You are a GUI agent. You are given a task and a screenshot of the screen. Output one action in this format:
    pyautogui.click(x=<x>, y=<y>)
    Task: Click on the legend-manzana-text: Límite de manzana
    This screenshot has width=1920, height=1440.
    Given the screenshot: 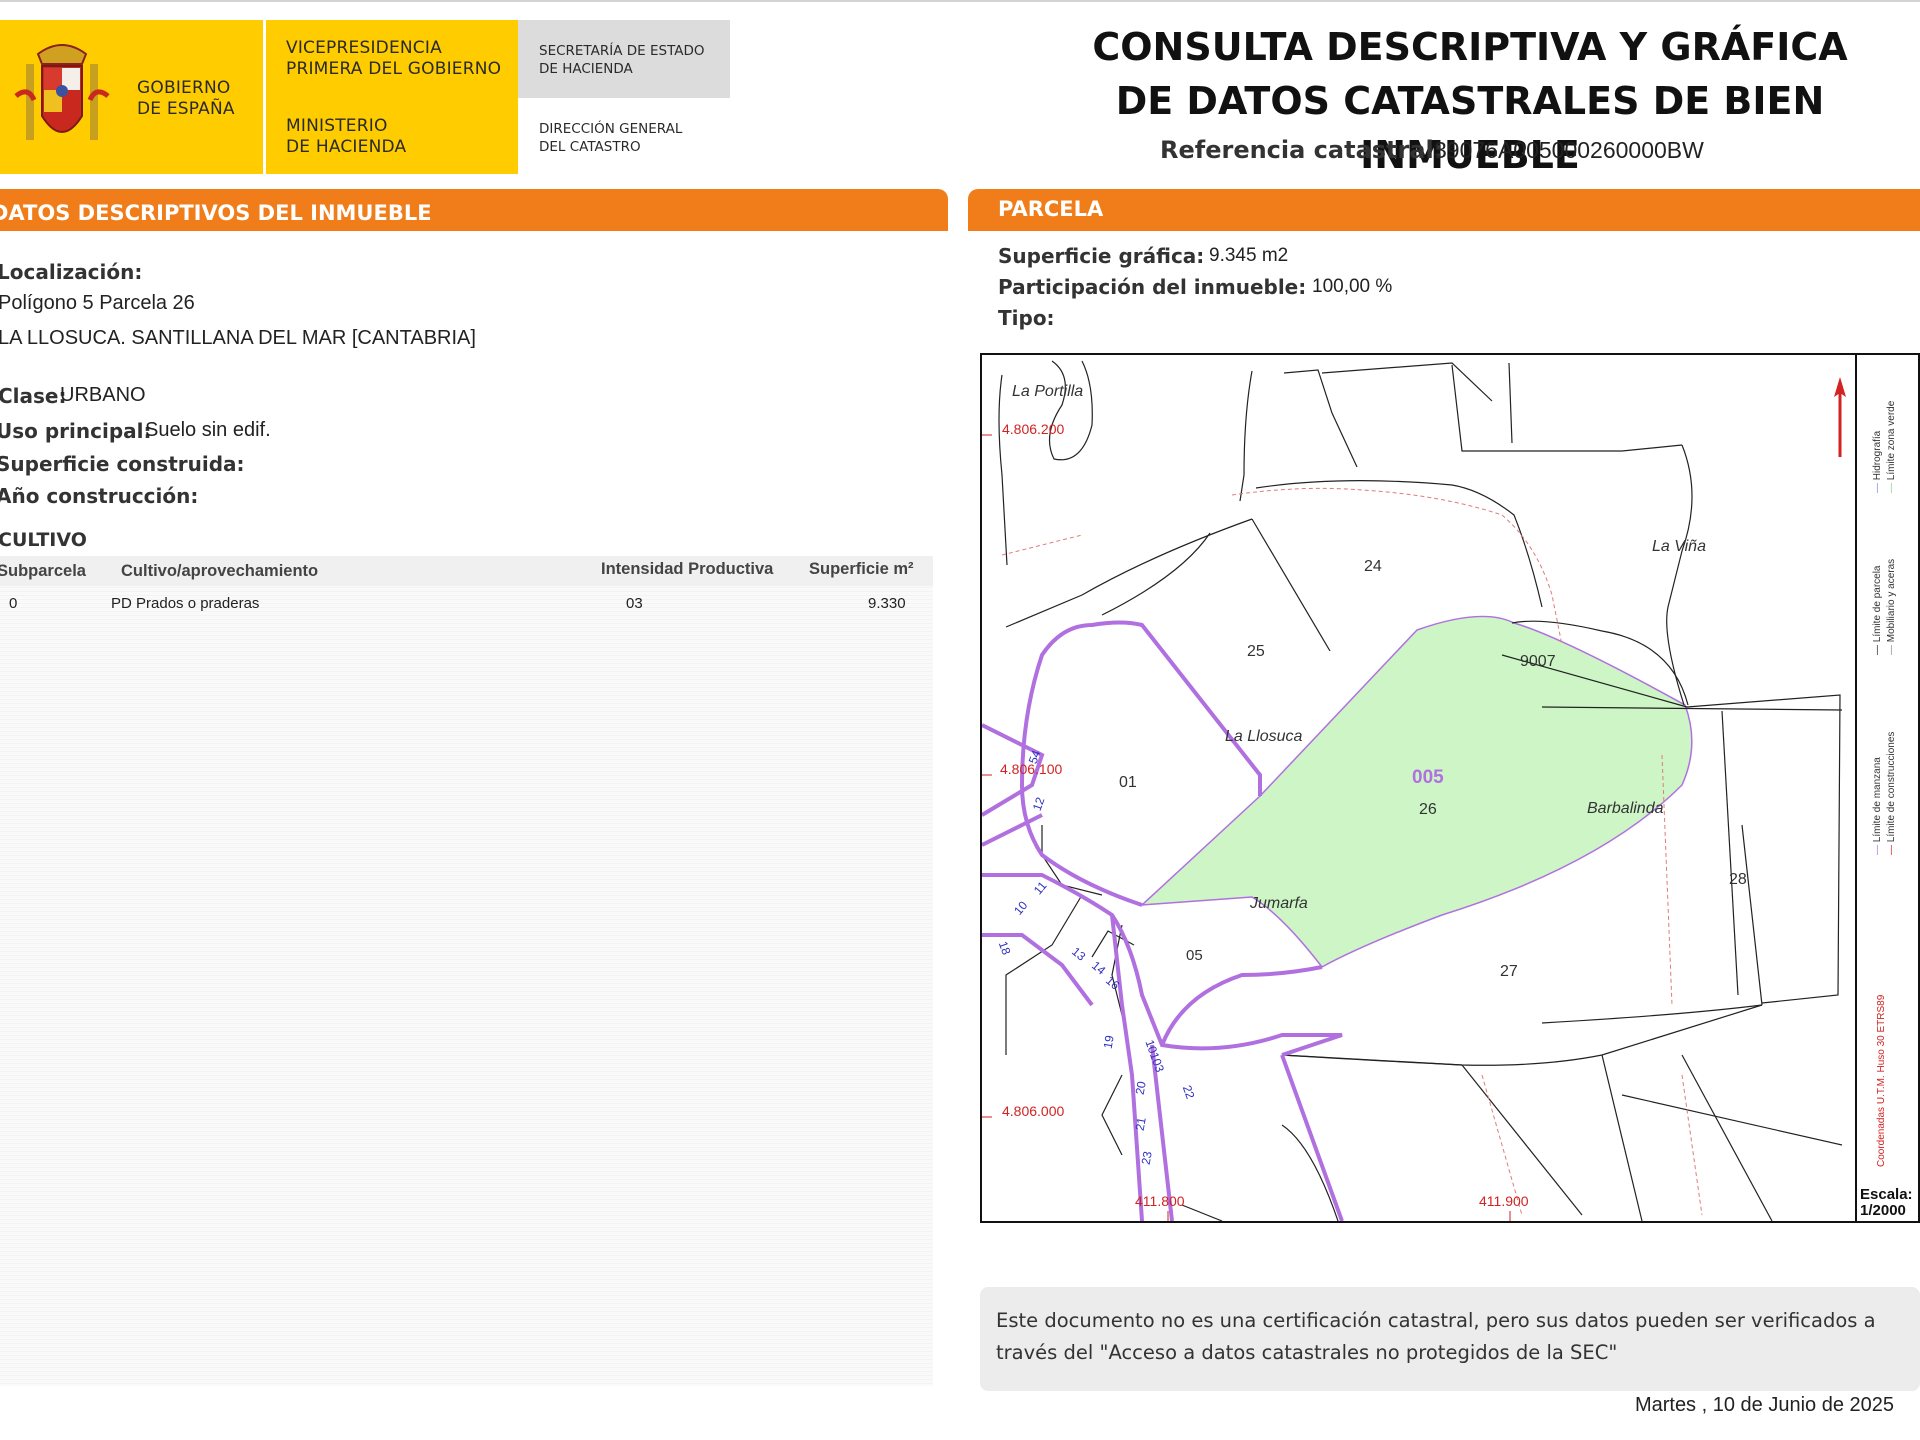 What is the action you would take?
    pyautogui.click(x=1877, y=800)
    